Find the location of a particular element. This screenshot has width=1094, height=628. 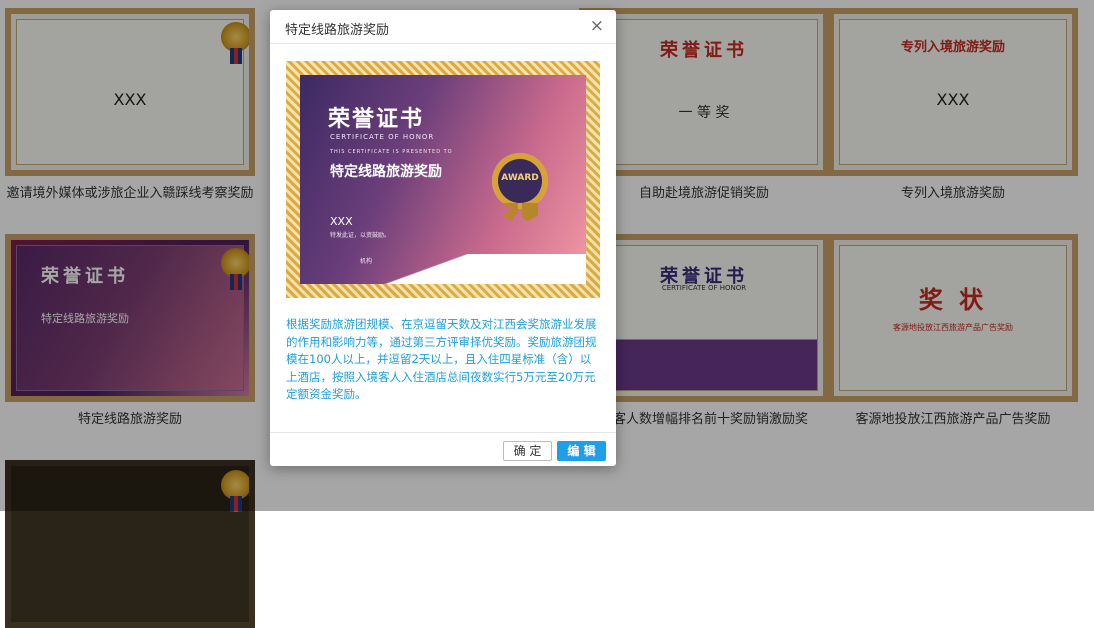

dialog-header: 特定线路旅游奖励 × is located at coordinates (443, 27).